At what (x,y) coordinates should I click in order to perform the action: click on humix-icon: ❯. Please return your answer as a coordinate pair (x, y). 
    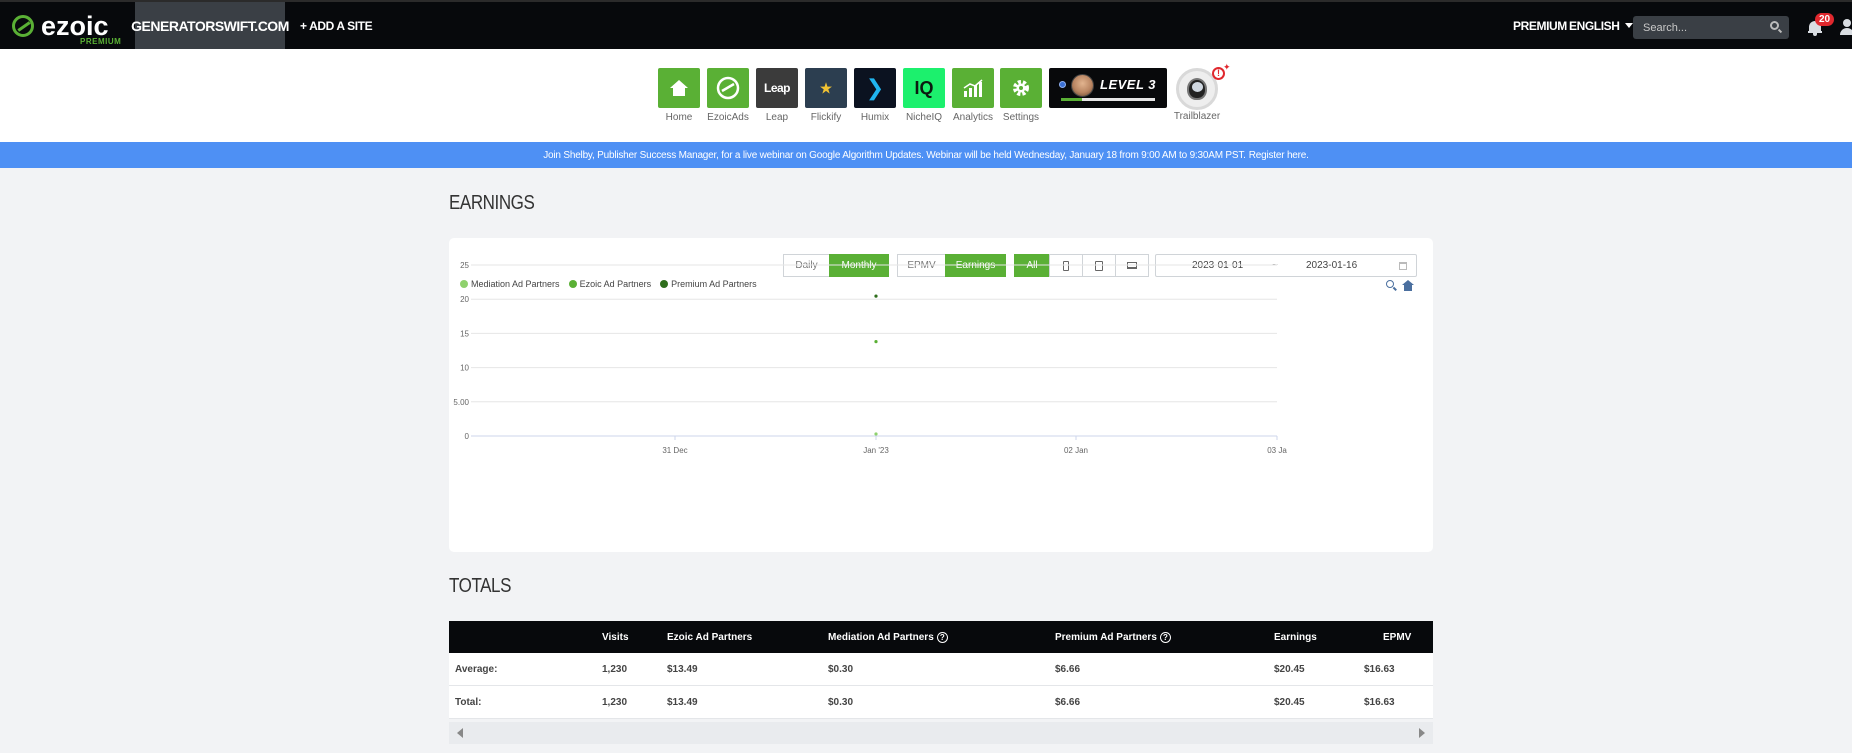
    Looking at the image, I should click on (875, 88).